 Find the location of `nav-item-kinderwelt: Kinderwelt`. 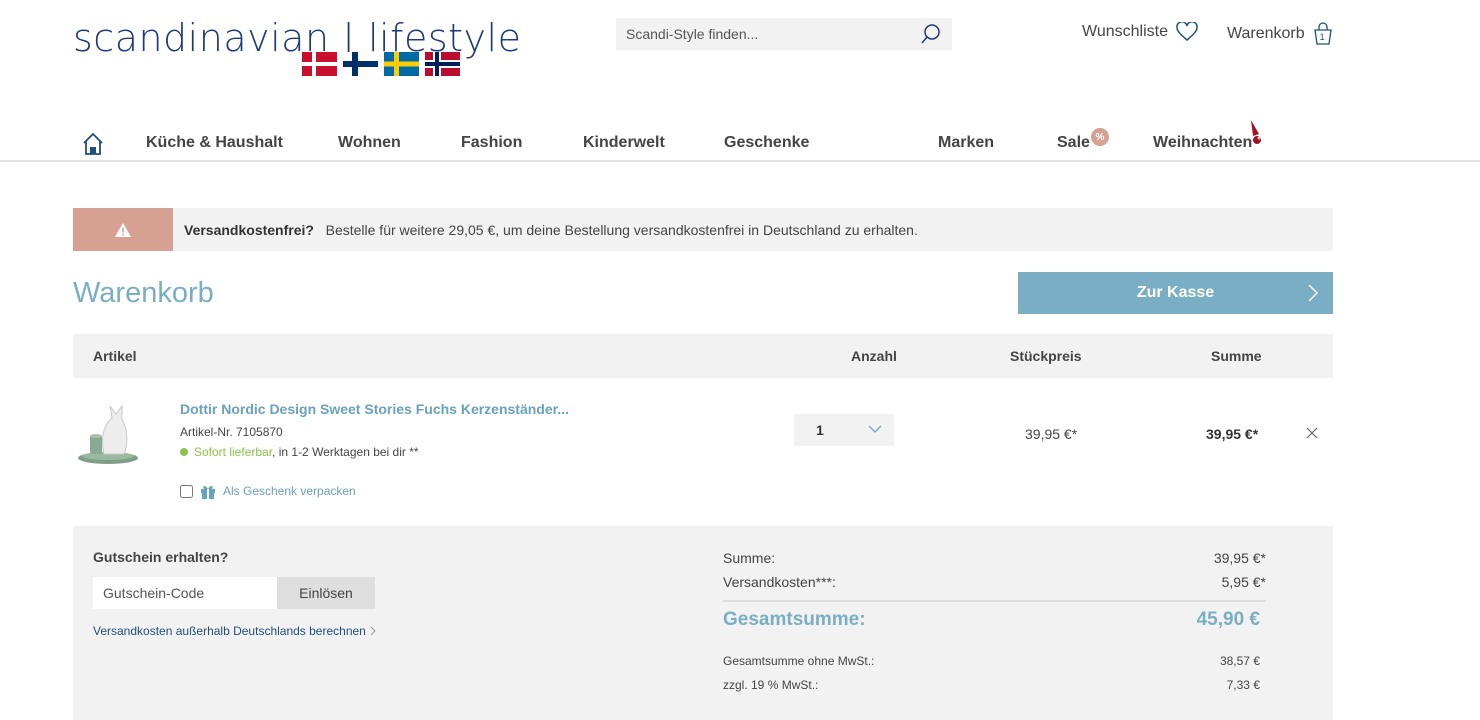

nav-item-kinderwelt: Kinderwelt is located at coordinates (624, 143).